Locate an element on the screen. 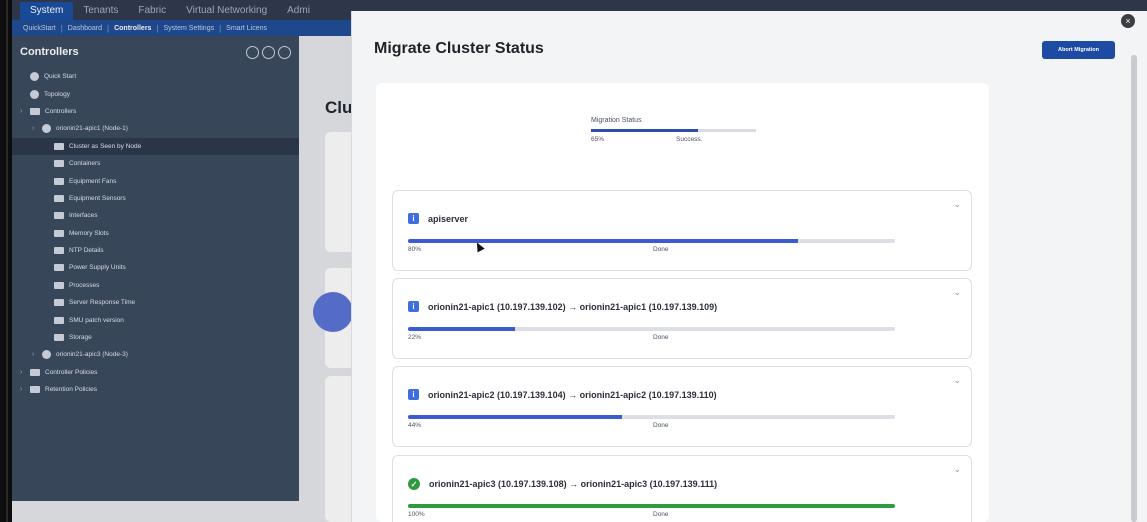  overall-progress-fill is located at coordinates (645, 130).